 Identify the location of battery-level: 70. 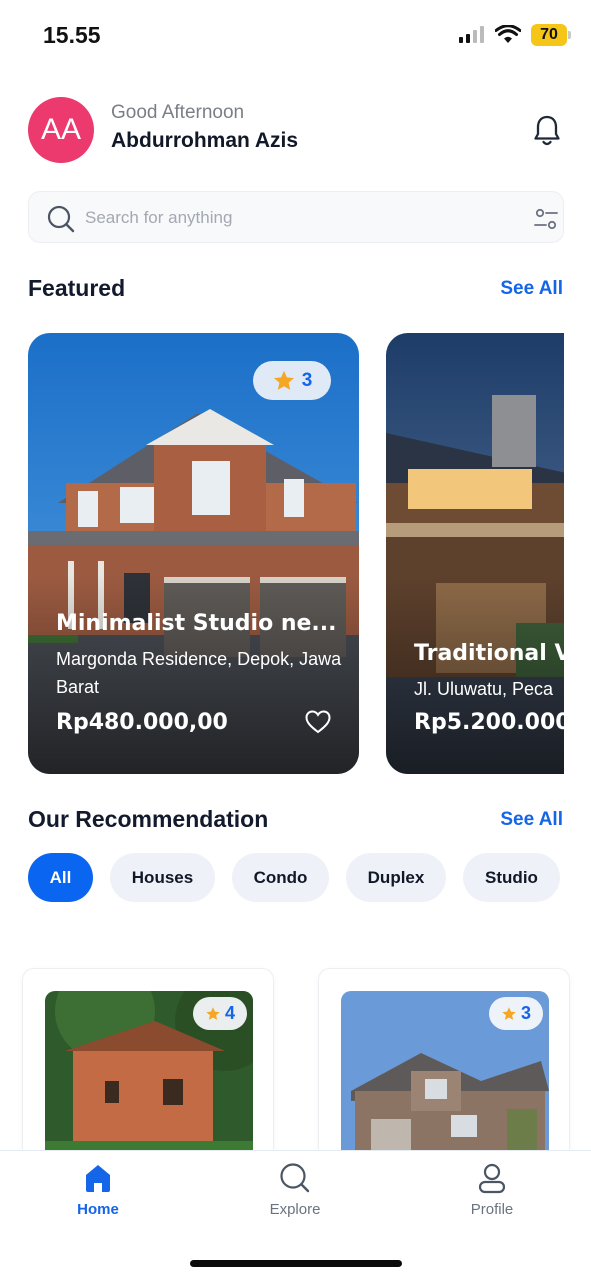
(549, 34).